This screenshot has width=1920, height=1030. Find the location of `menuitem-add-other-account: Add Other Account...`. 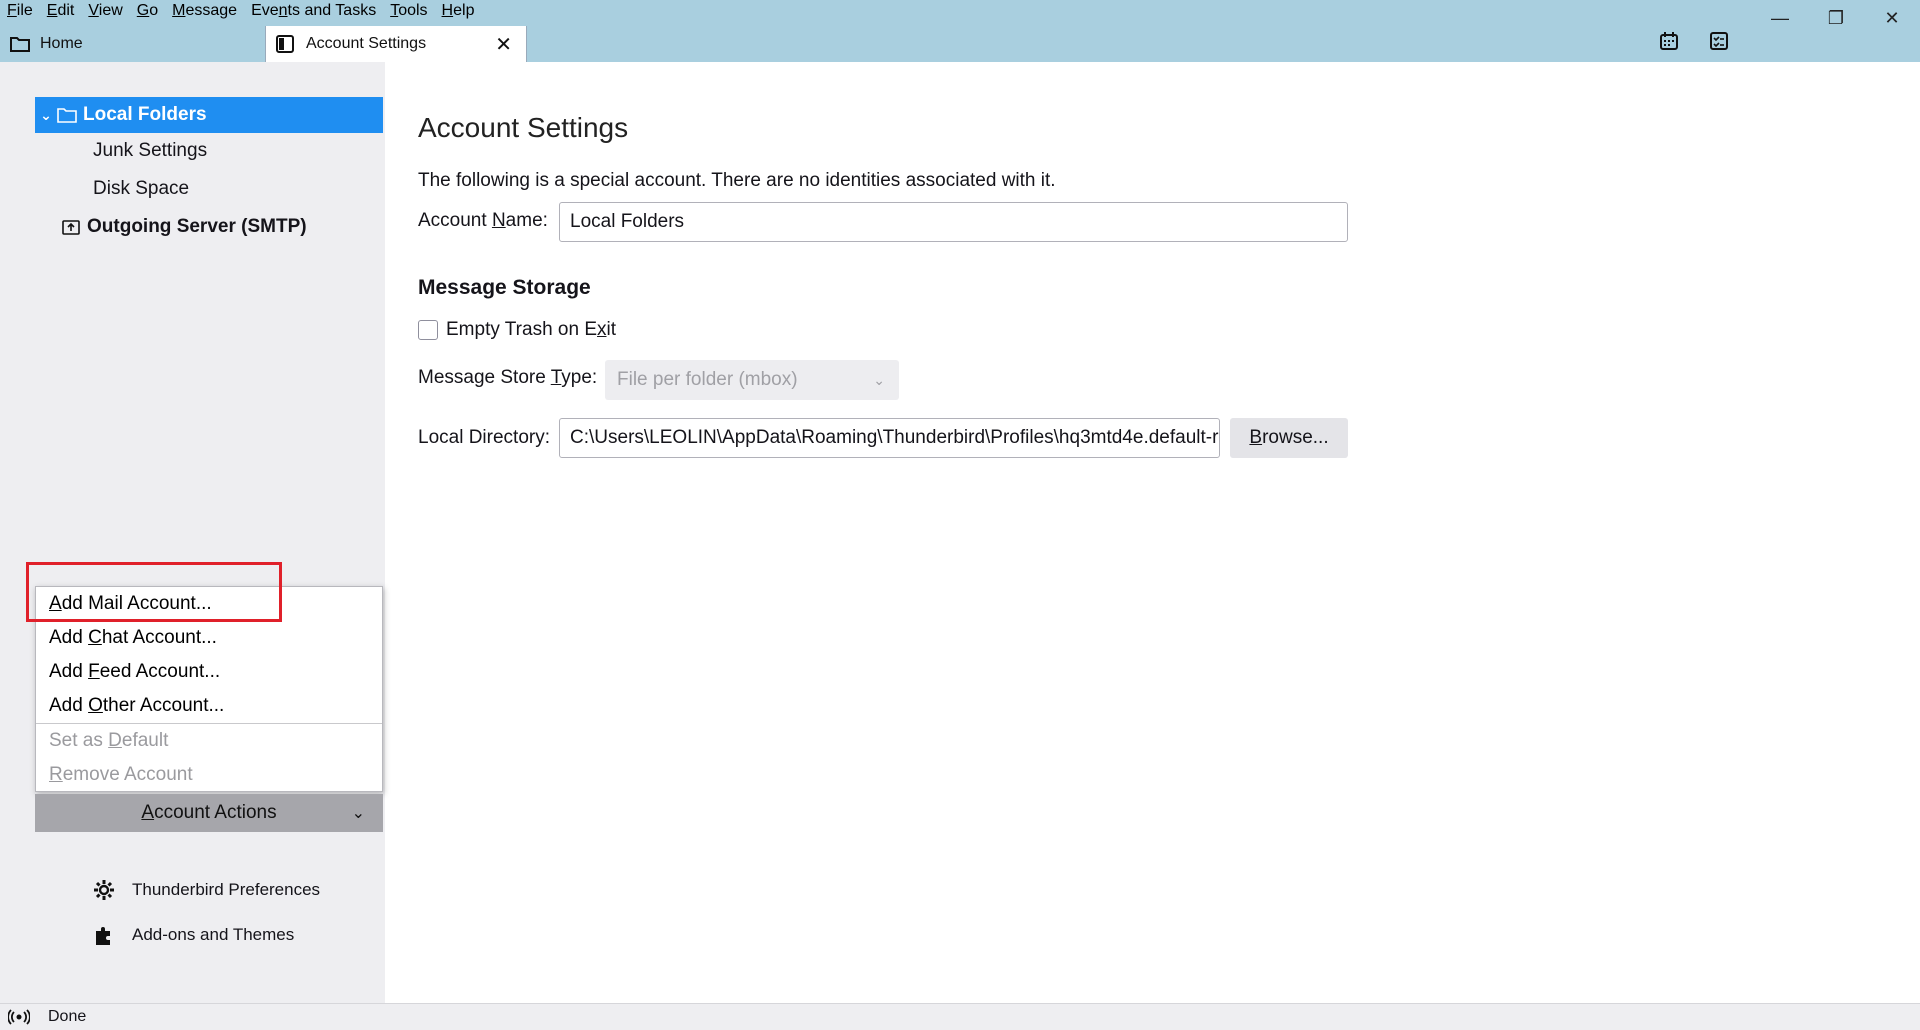

menuitem-add-other-account: Add Other Account... is located at coordinates (209, 706).